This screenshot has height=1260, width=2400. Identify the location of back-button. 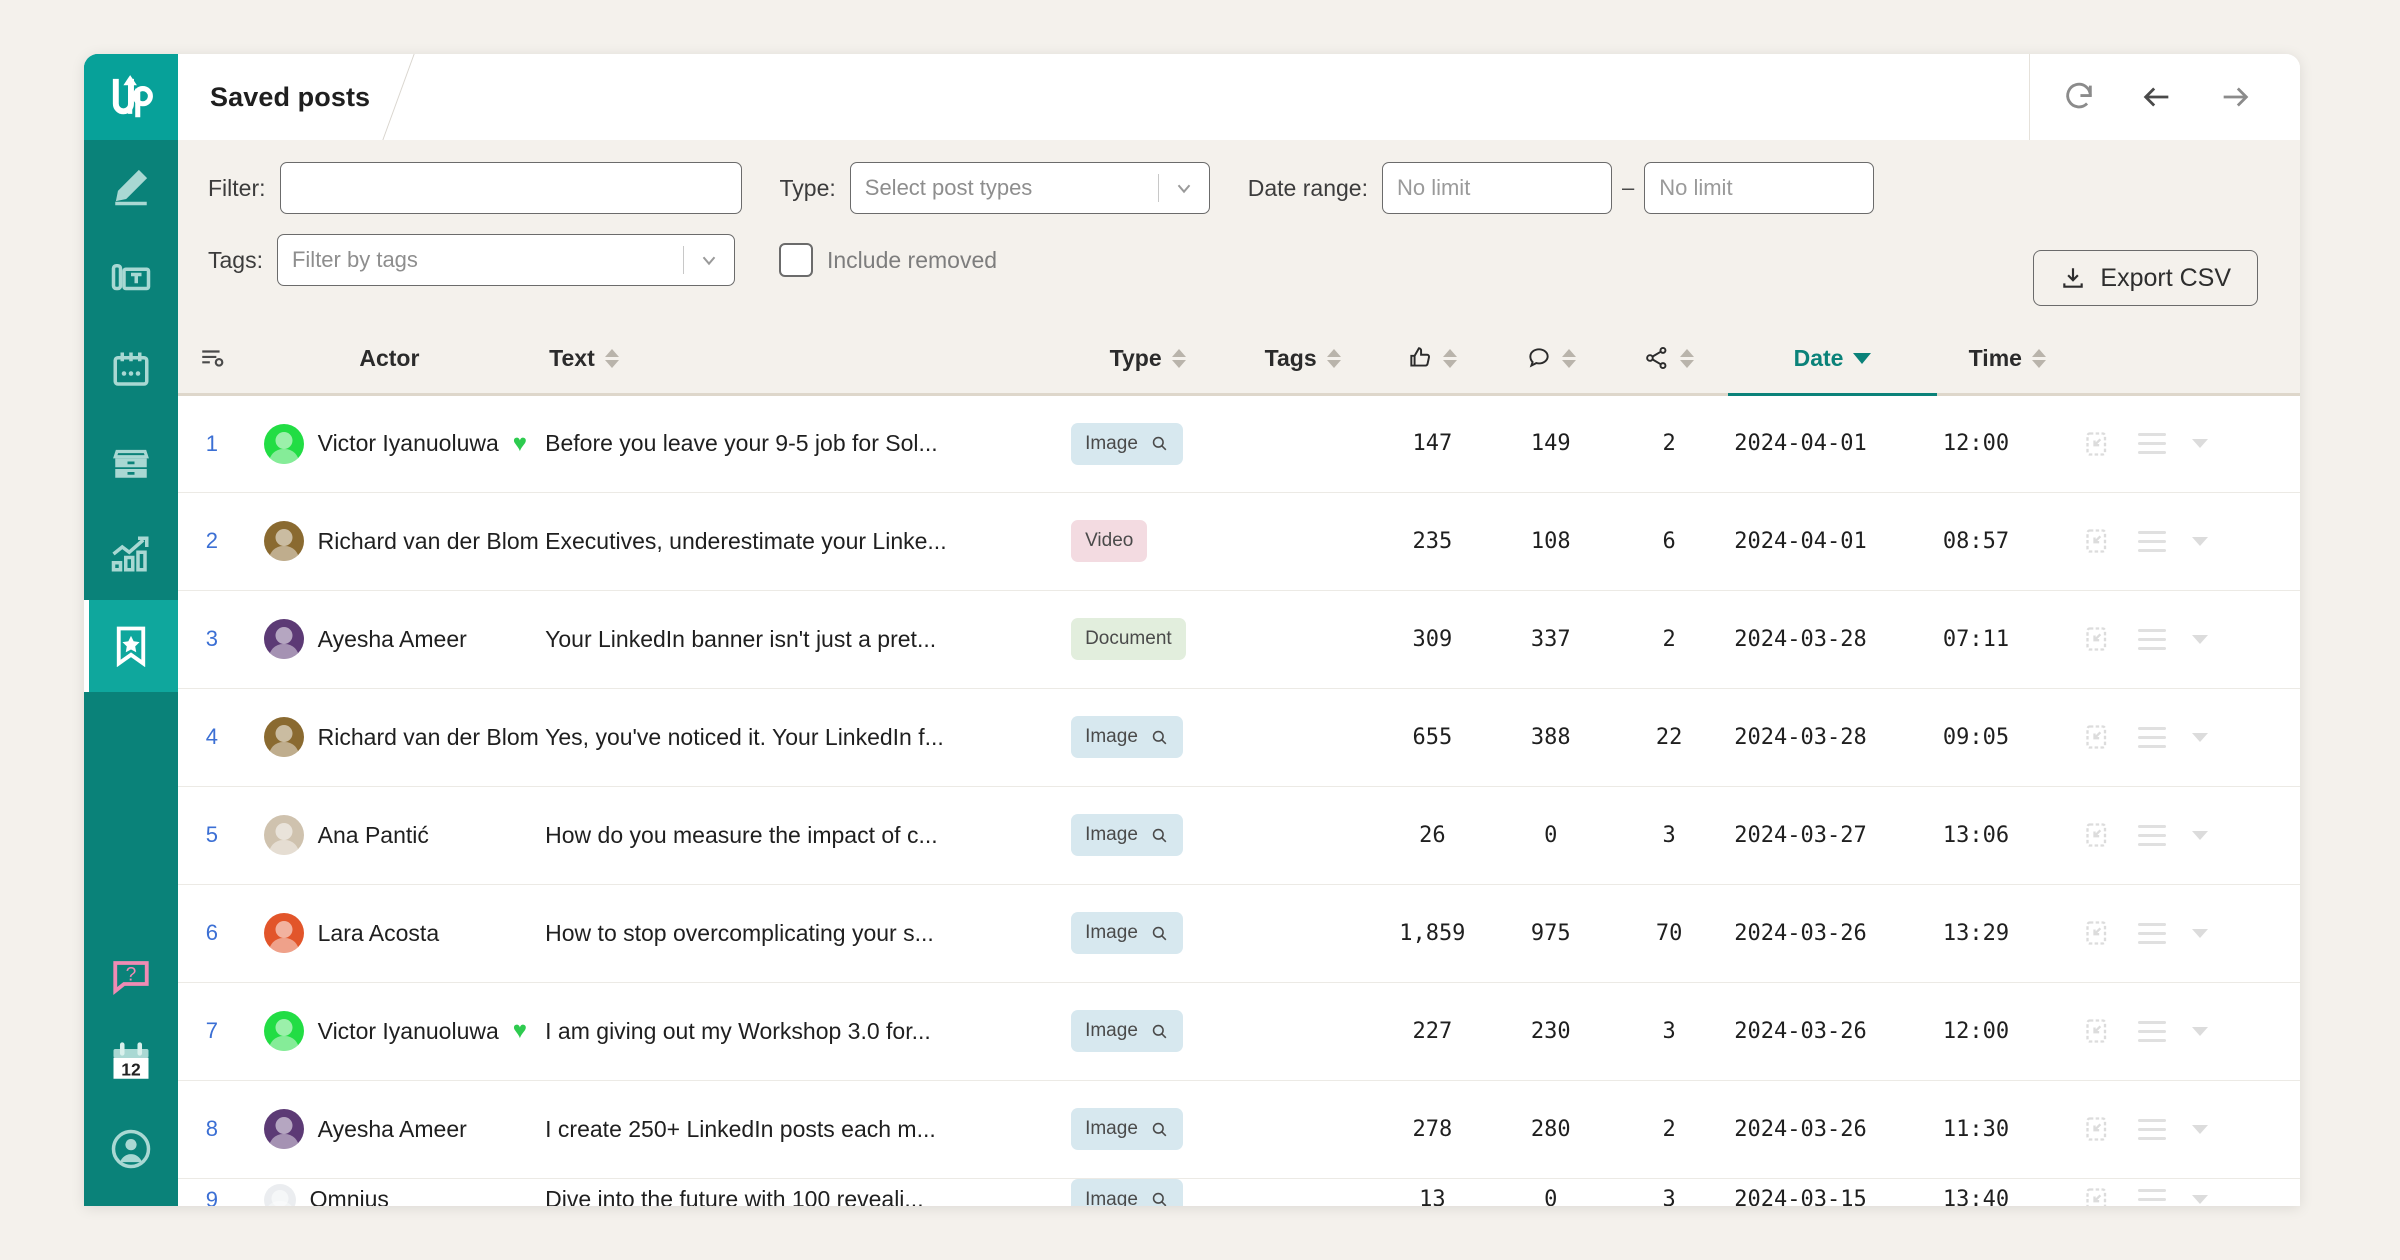
(2157, 97).